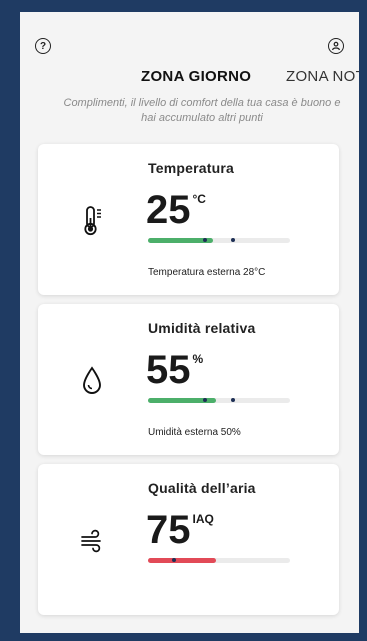 This screenshot has height=641, width=367. What do you see at coordinates (202, 488) in the screenshot?
I see `card-title: Qualità dell’aria` at bounding box center [202, 488].